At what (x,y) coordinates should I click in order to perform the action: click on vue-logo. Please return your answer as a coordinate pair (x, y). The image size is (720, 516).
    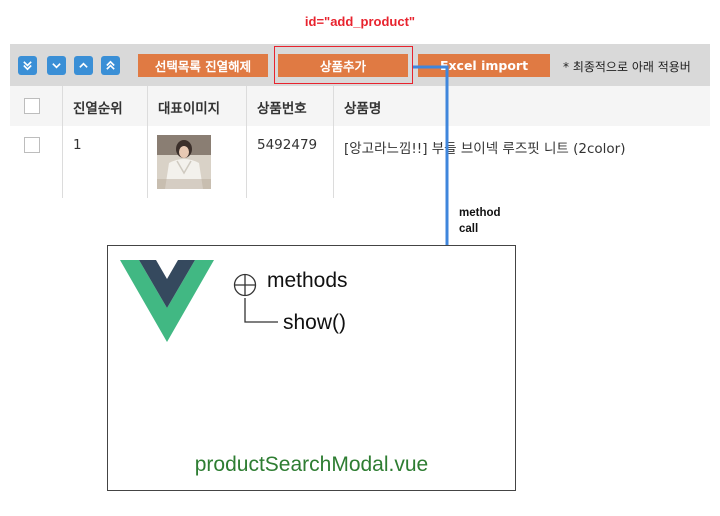
    Looking at the image, I should click on (167, 301).